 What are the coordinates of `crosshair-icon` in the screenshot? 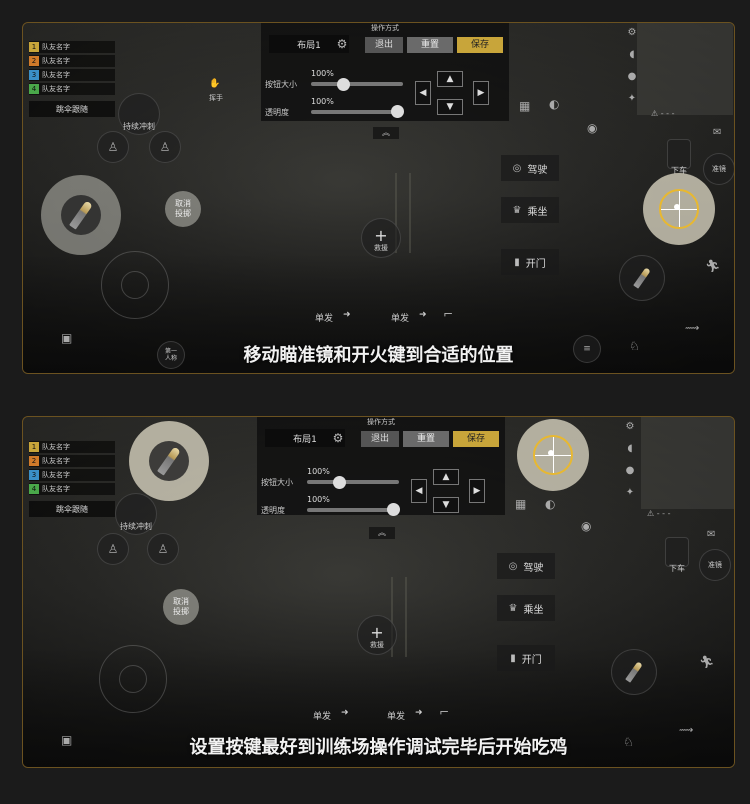 It's located at (553, 455).